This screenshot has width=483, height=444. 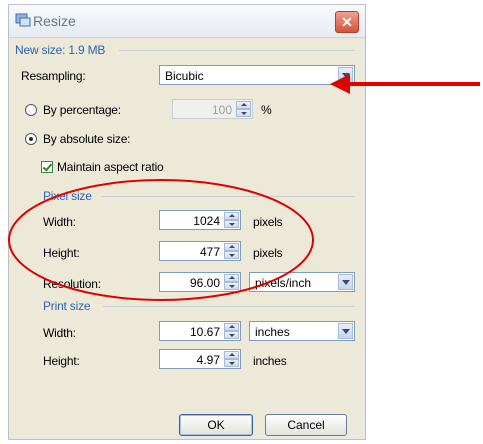 What do you see at coordinates (61, 253) in the screenshot?
I see `pixel-height-label: Height:` at bounding box center [61, 253].